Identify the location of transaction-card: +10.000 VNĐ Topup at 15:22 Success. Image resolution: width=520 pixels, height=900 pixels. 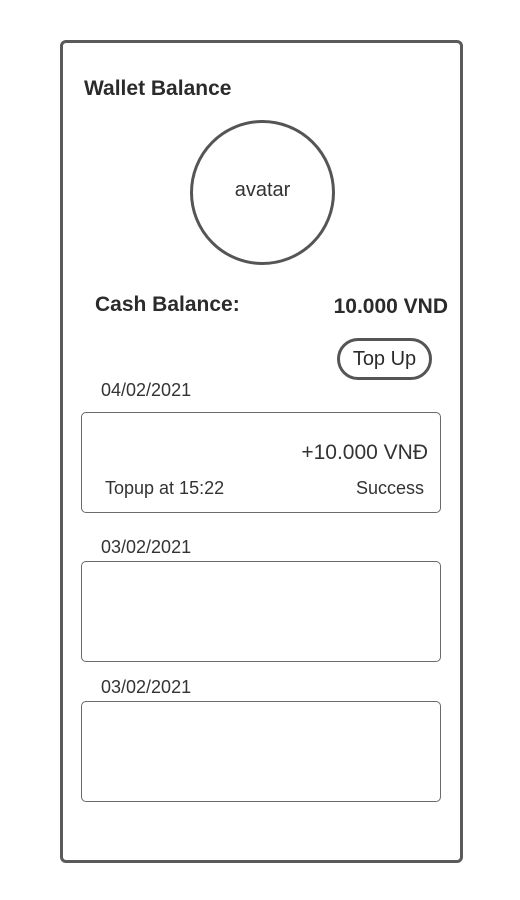
(261, 462).